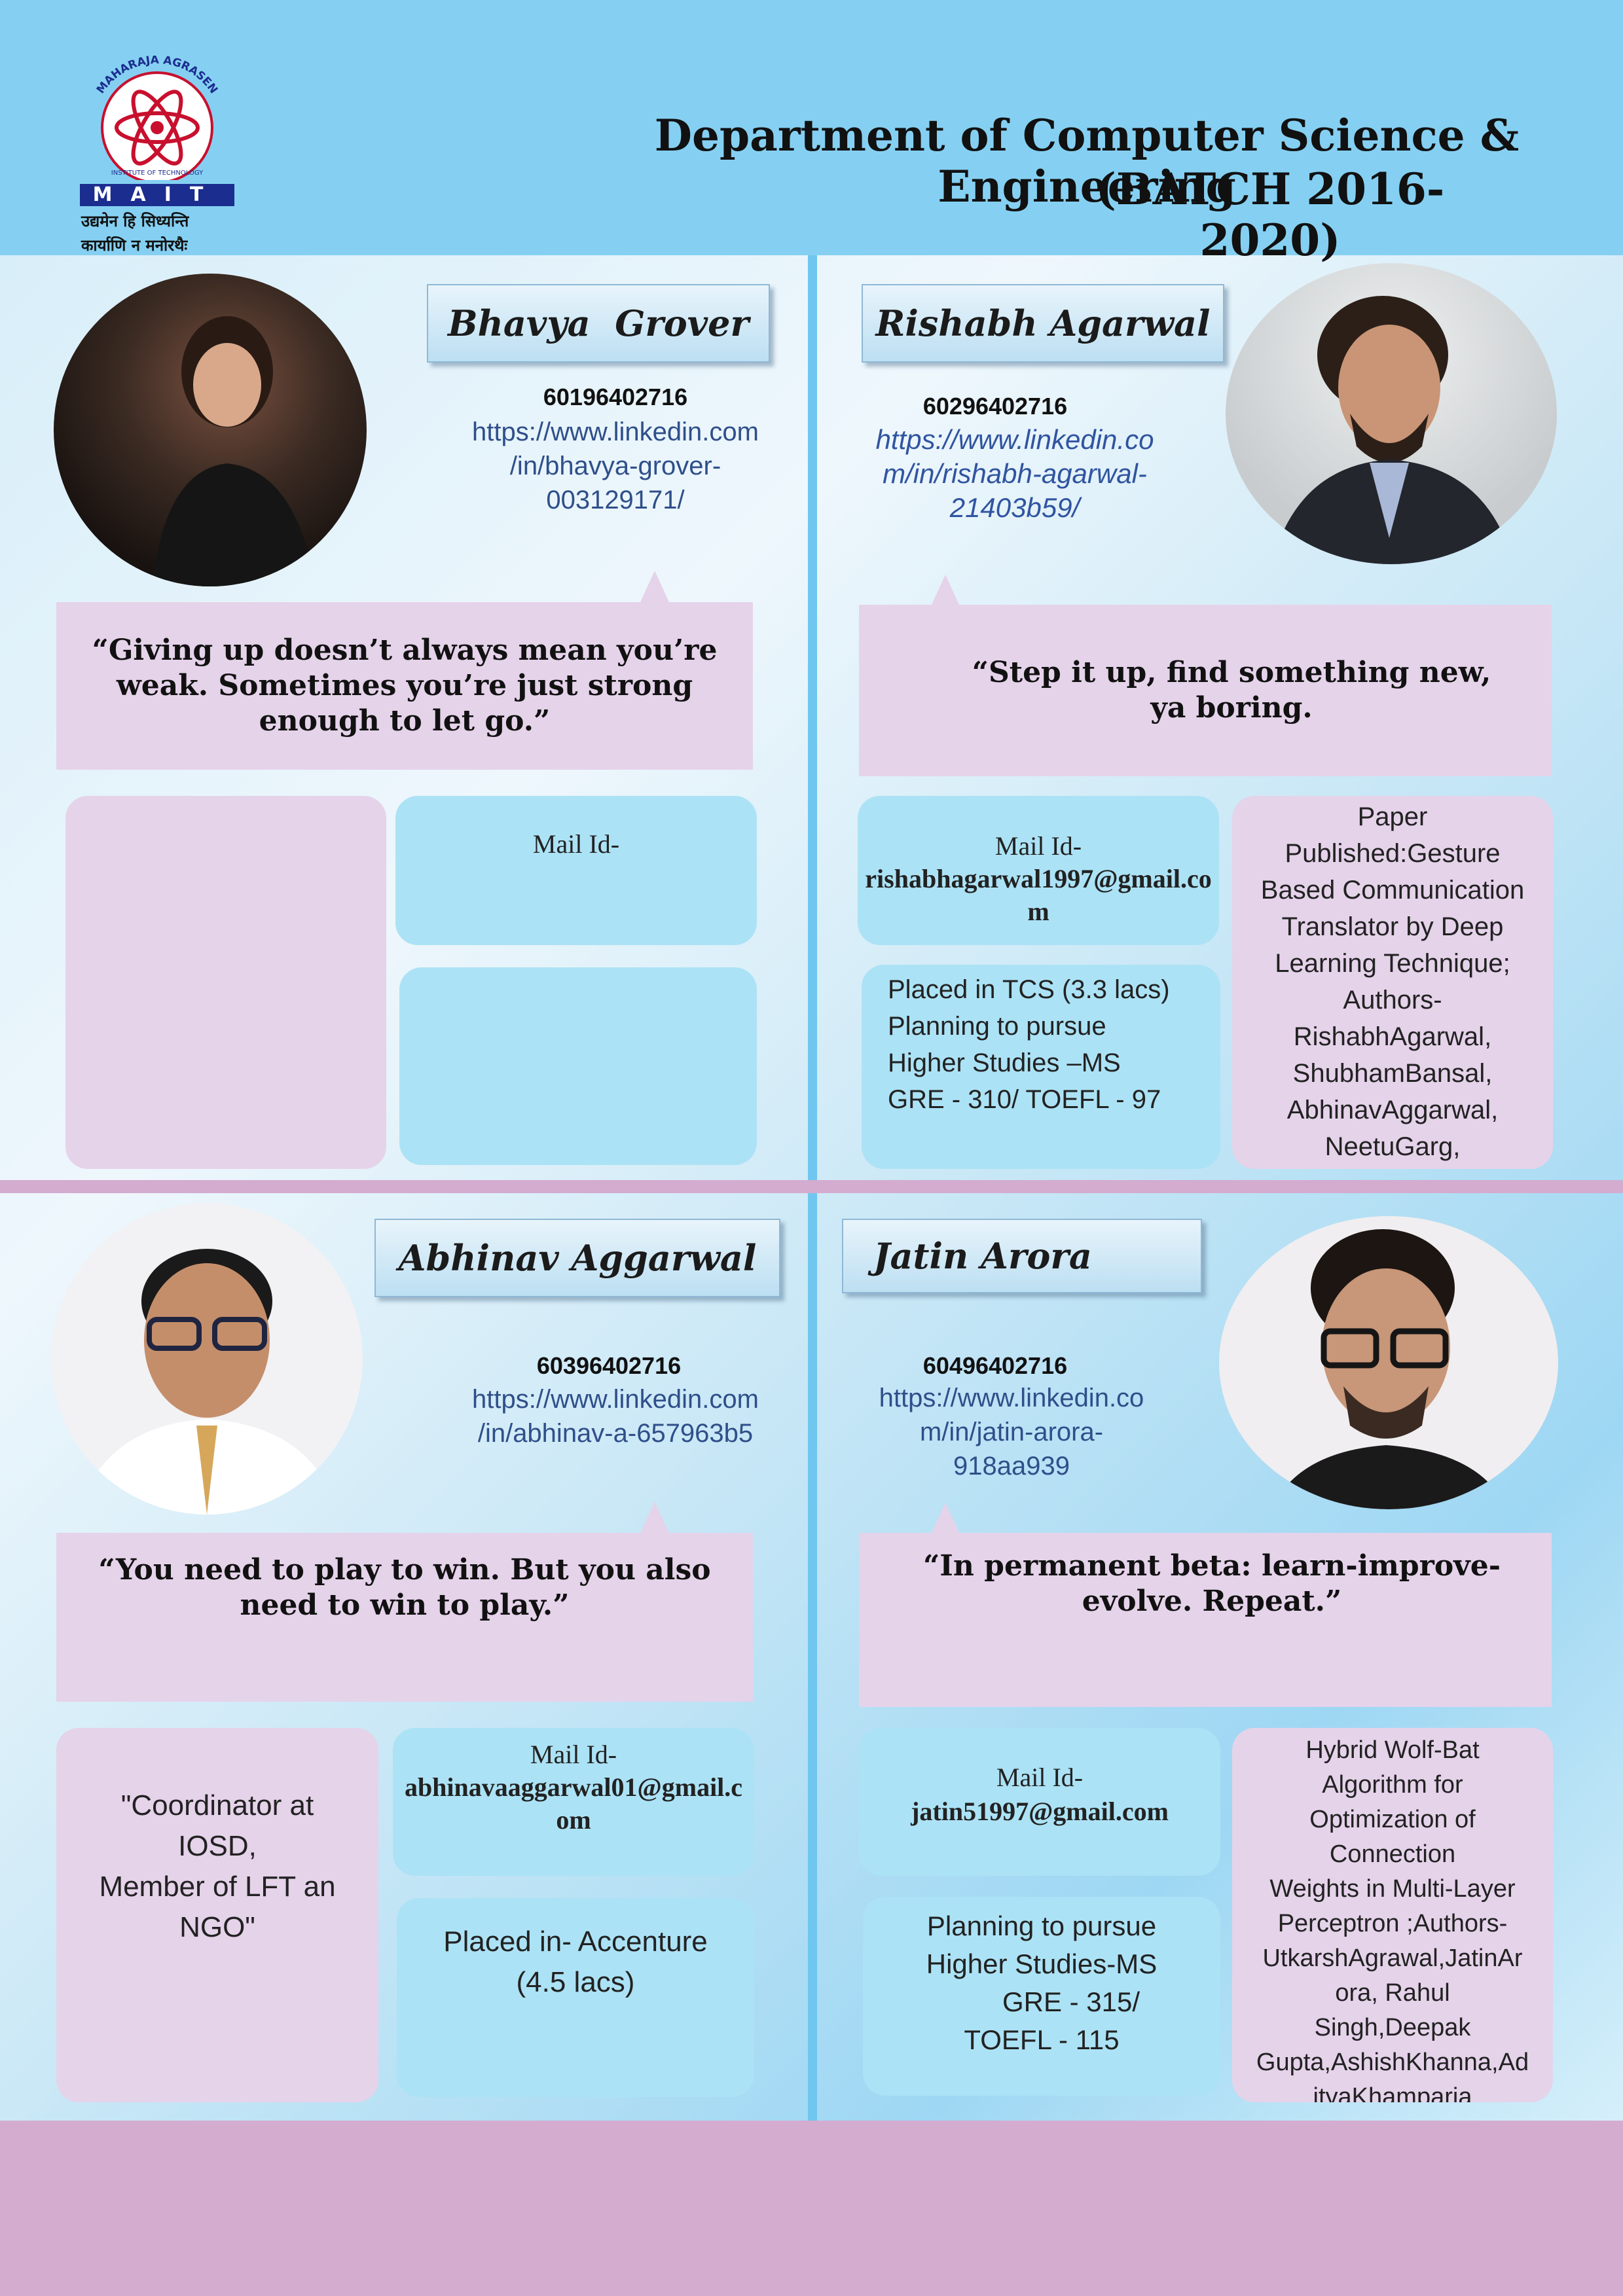  I want to click on avatar-jatin-arora, so click(1388, 1362).